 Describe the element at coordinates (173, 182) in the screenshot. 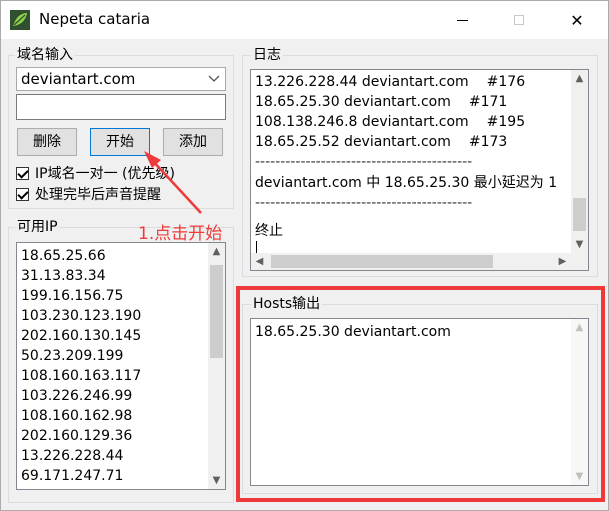

I see `annotation-arrow-icon` at that location.